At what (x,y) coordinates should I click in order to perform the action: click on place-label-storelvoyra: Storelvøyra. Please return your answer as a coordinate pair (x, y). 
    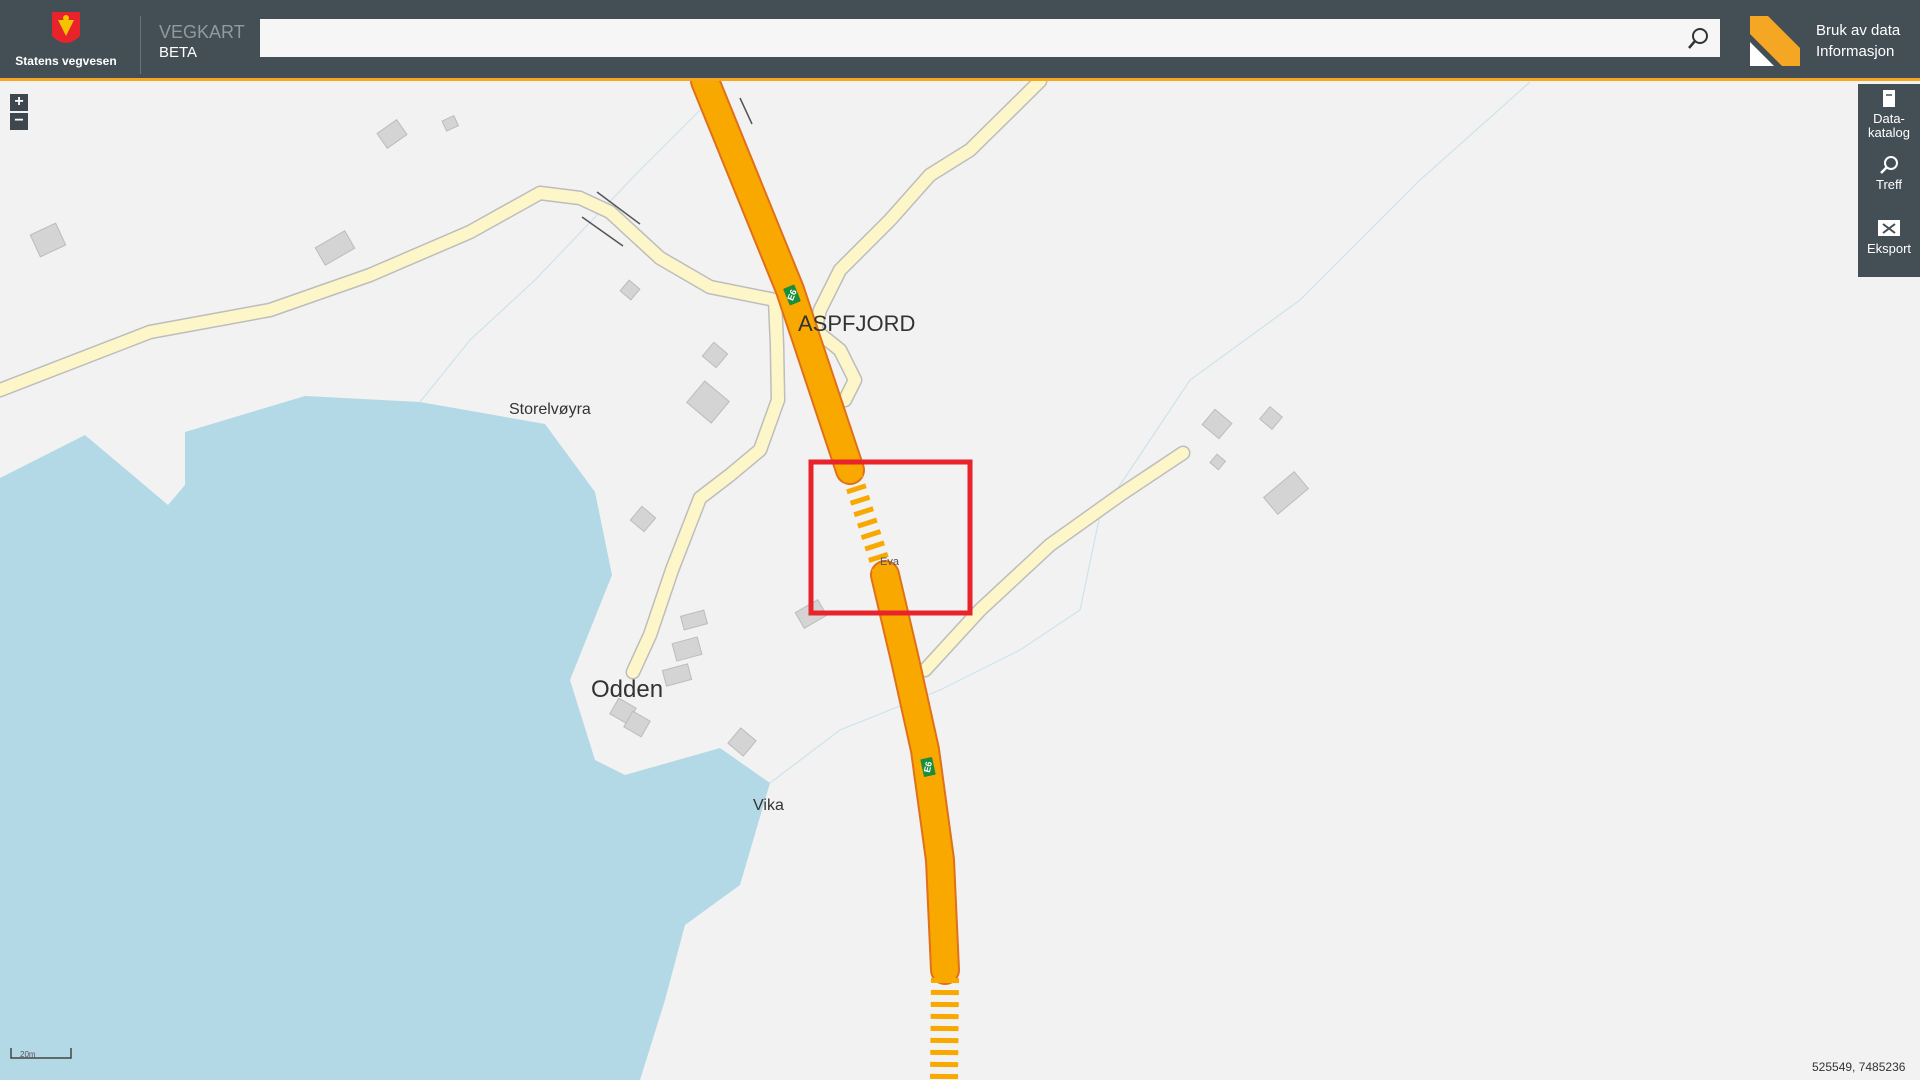
    Looking at the image, I should click on (550, 409).